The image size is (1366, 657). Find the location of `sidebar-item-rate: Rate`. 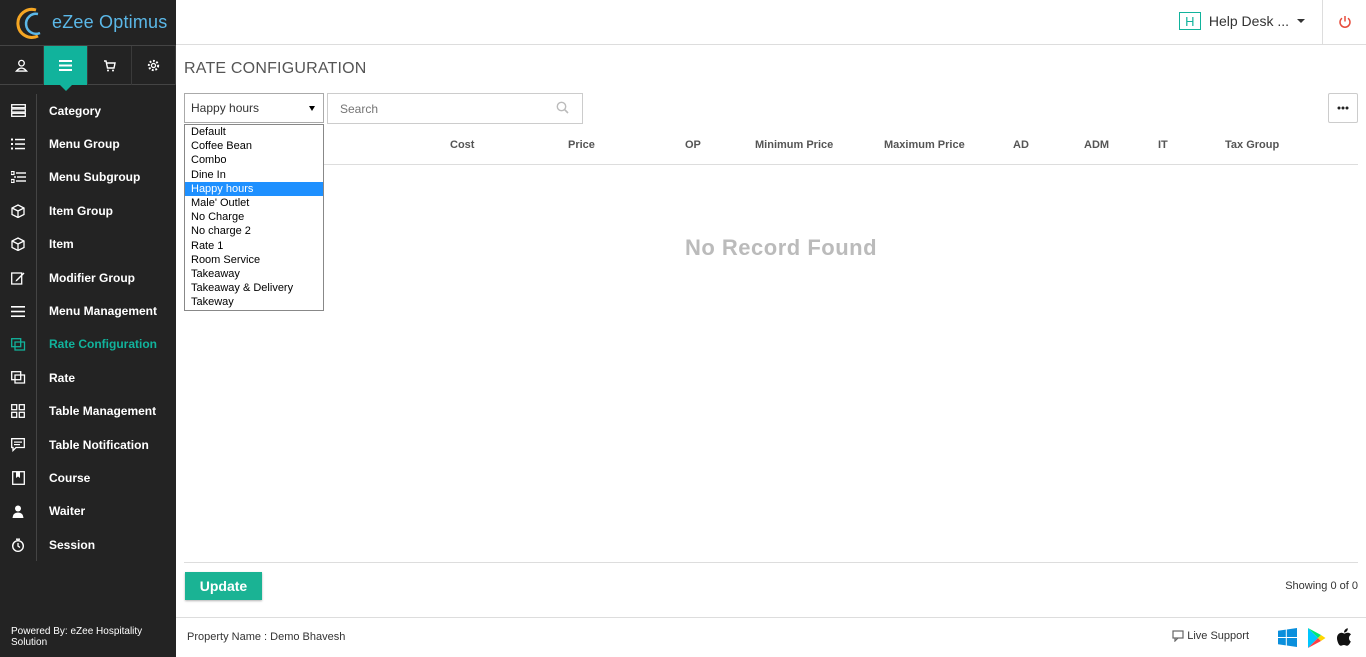

sidebar-item-rate: Rate is located at coordinates (88, 378).